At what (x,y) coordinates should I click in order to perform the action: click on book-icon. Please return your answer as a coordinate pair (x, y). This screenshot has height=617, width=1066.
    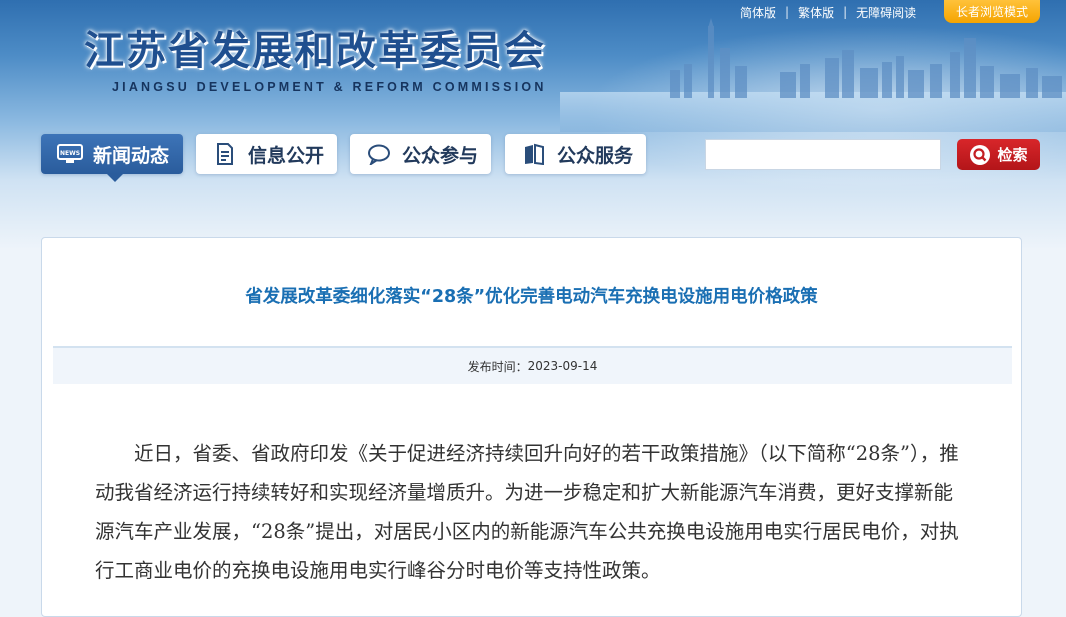
    Looking at the image, I should click on (534, 154).